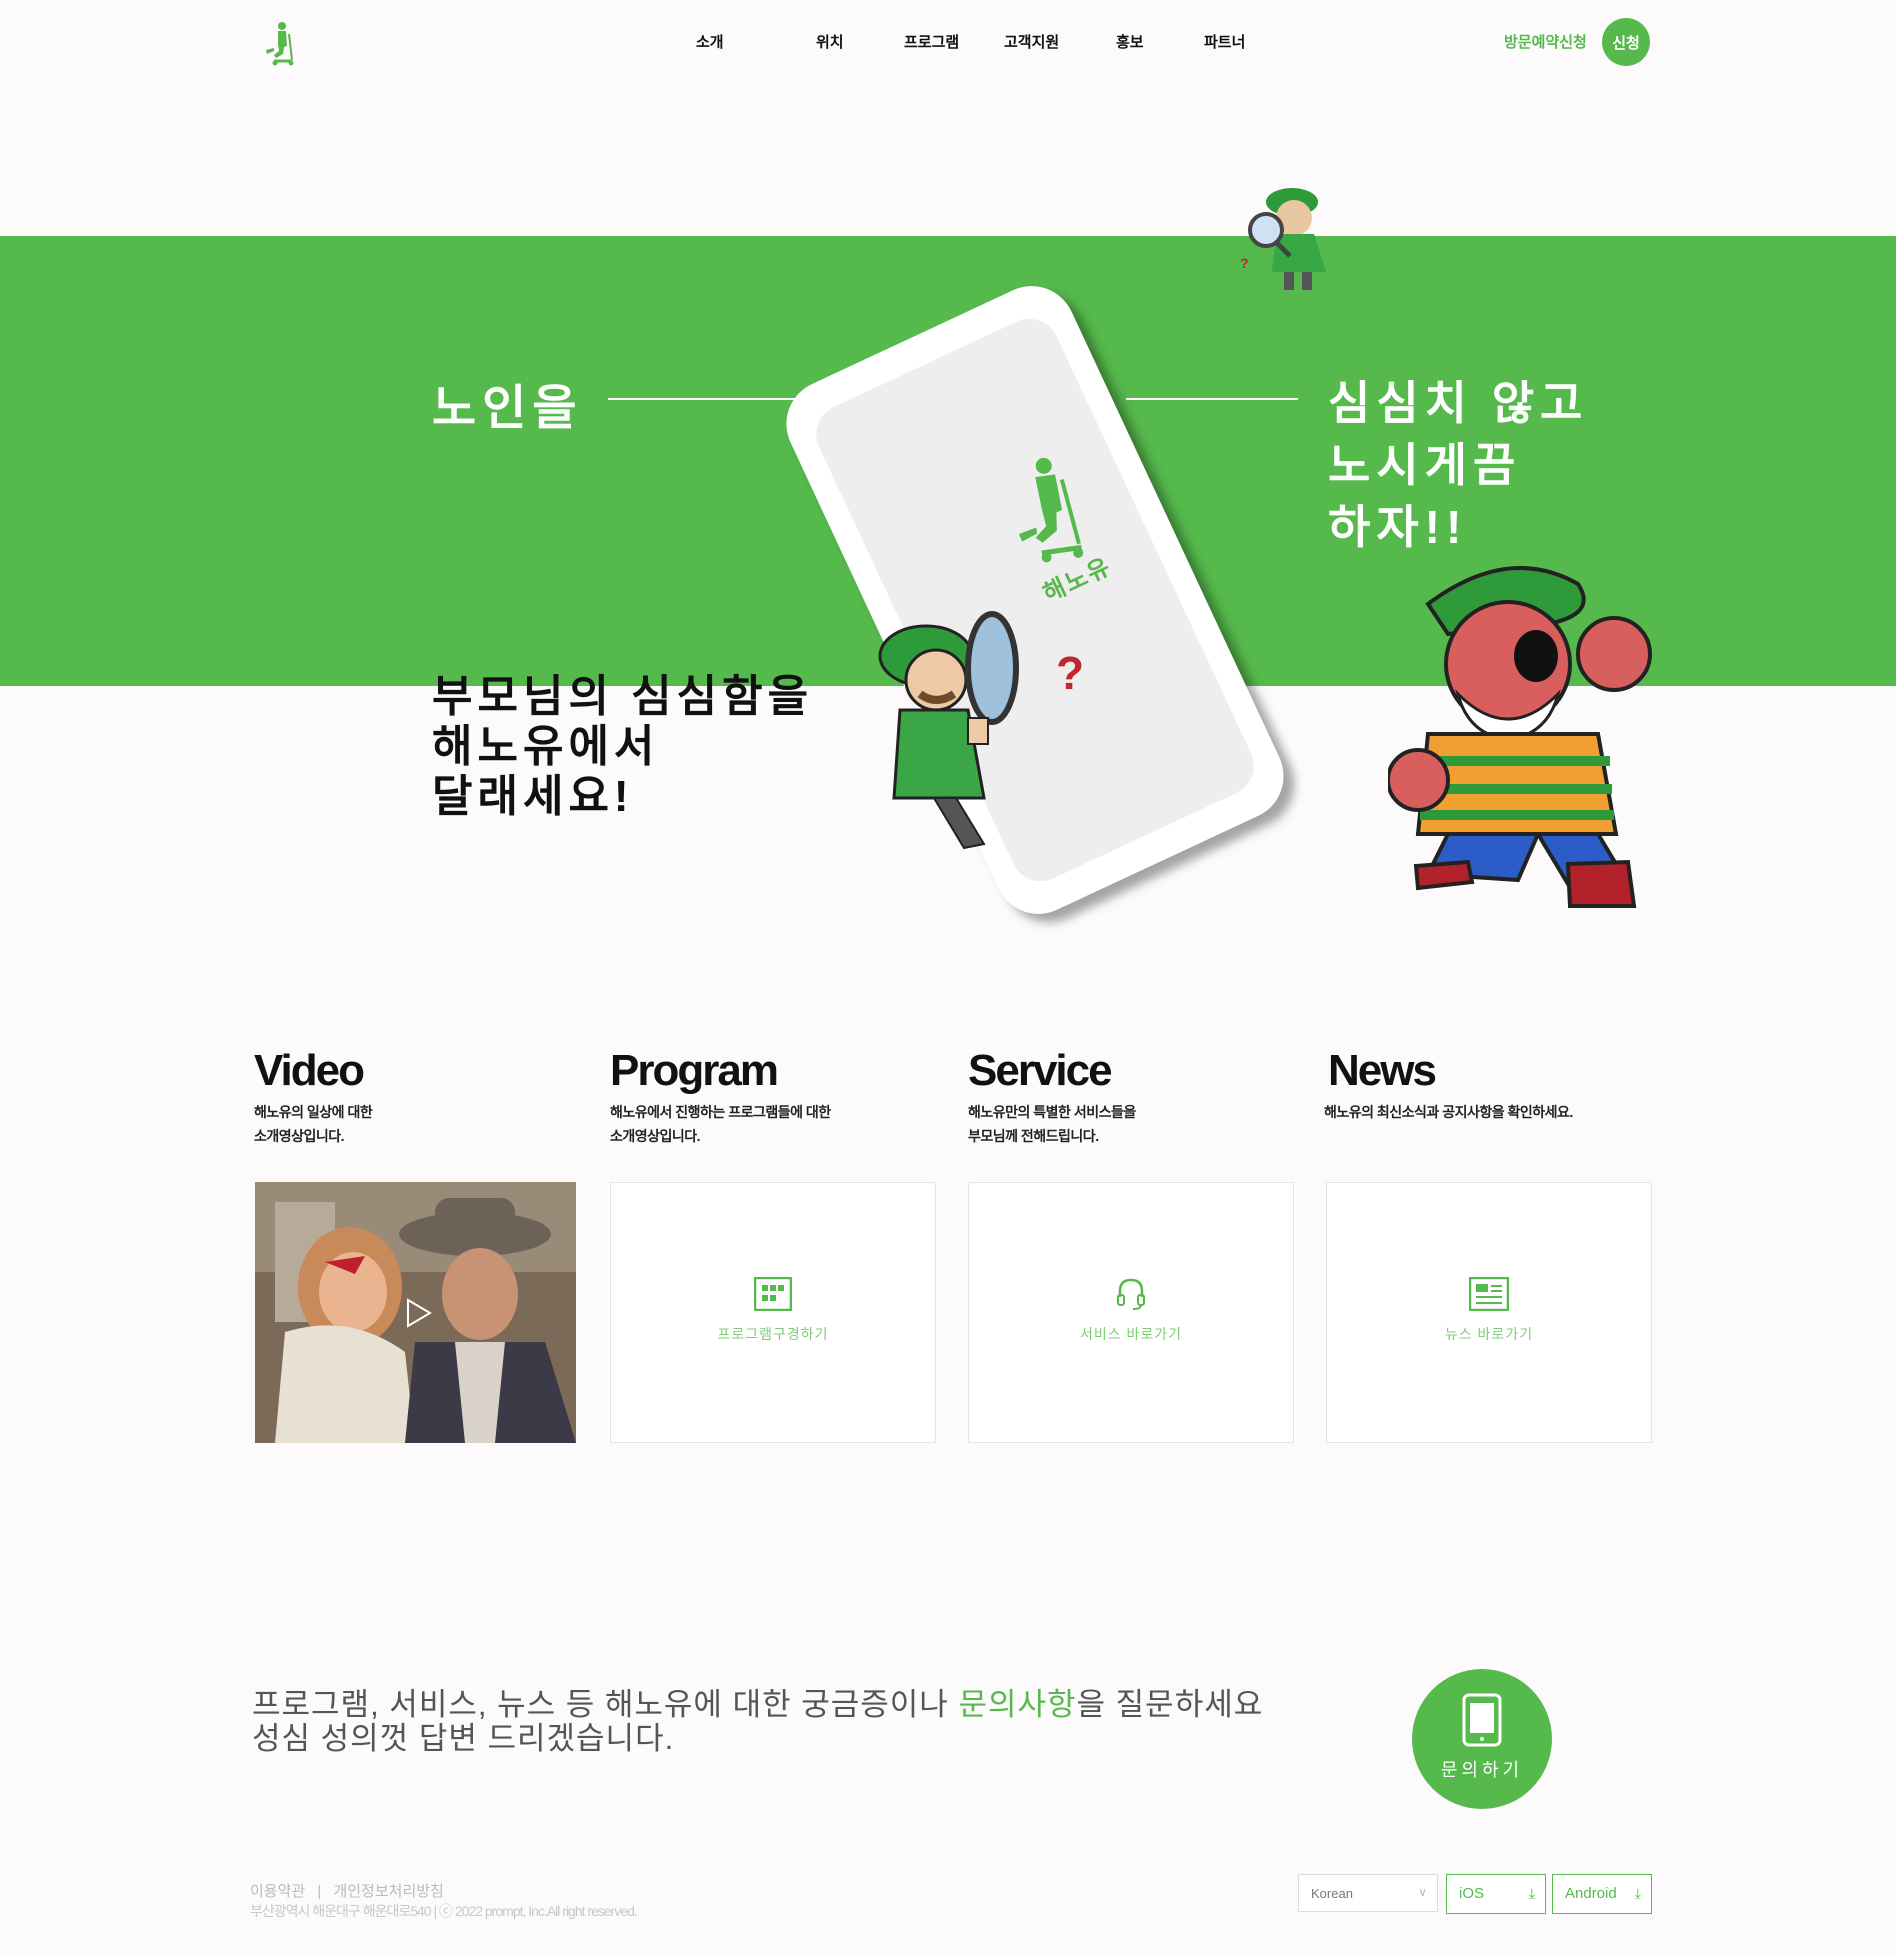  What do you see at coordinates (1489, 1334) in the screenshot?
I see `news-card-link: 뉴스 바로가기` at bounding box center [1489, 1334].